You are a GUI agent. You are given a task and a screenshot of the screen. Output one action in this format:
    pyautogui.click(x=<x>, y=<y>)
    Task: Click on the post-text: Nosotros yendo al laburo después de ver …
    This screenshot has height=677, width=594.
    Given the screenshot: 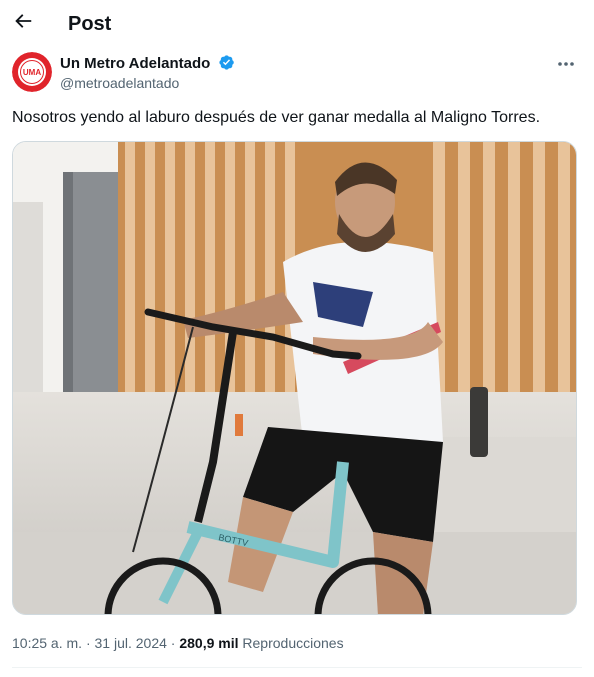 What is the action you would take?
    pyautogui.click(x=276, y=117)
    